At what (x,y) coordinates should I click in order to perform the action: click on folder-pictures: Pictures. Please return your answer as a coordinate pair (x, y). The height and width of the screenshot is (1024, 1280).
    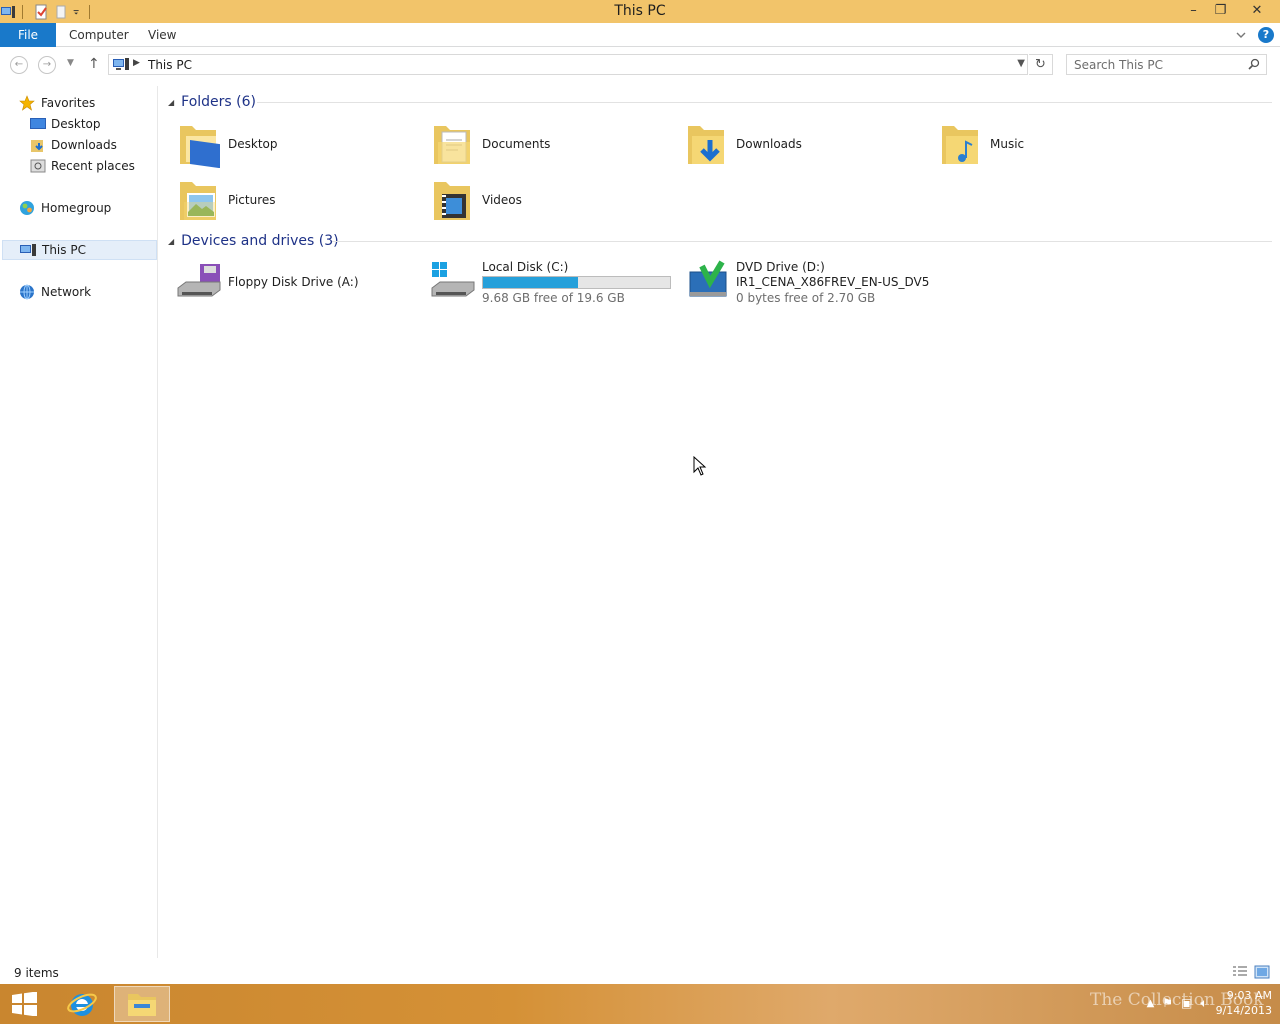
    Looking at the image, I should click on (226, 200).